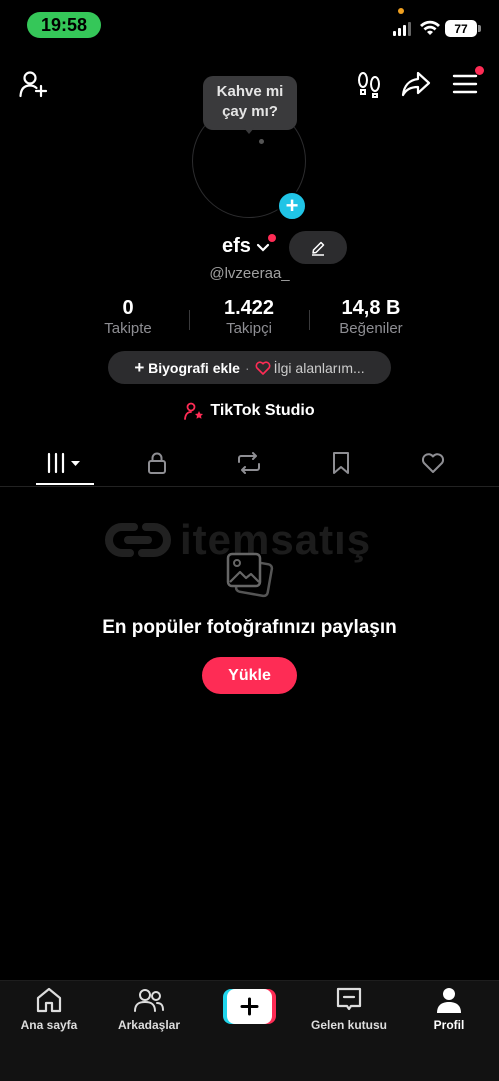 This screenshot has height=1081, width=499. I want to click on lock-icon, so click(157, 463).